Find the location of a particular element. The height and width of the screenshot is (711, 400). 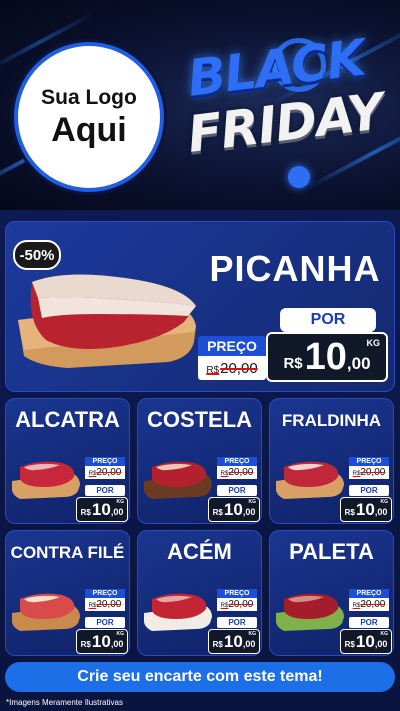

product-card: ALCATRA PREÇO R$20,00 POR R$ 10 ,00 KG is located at coordinates (67, 461).